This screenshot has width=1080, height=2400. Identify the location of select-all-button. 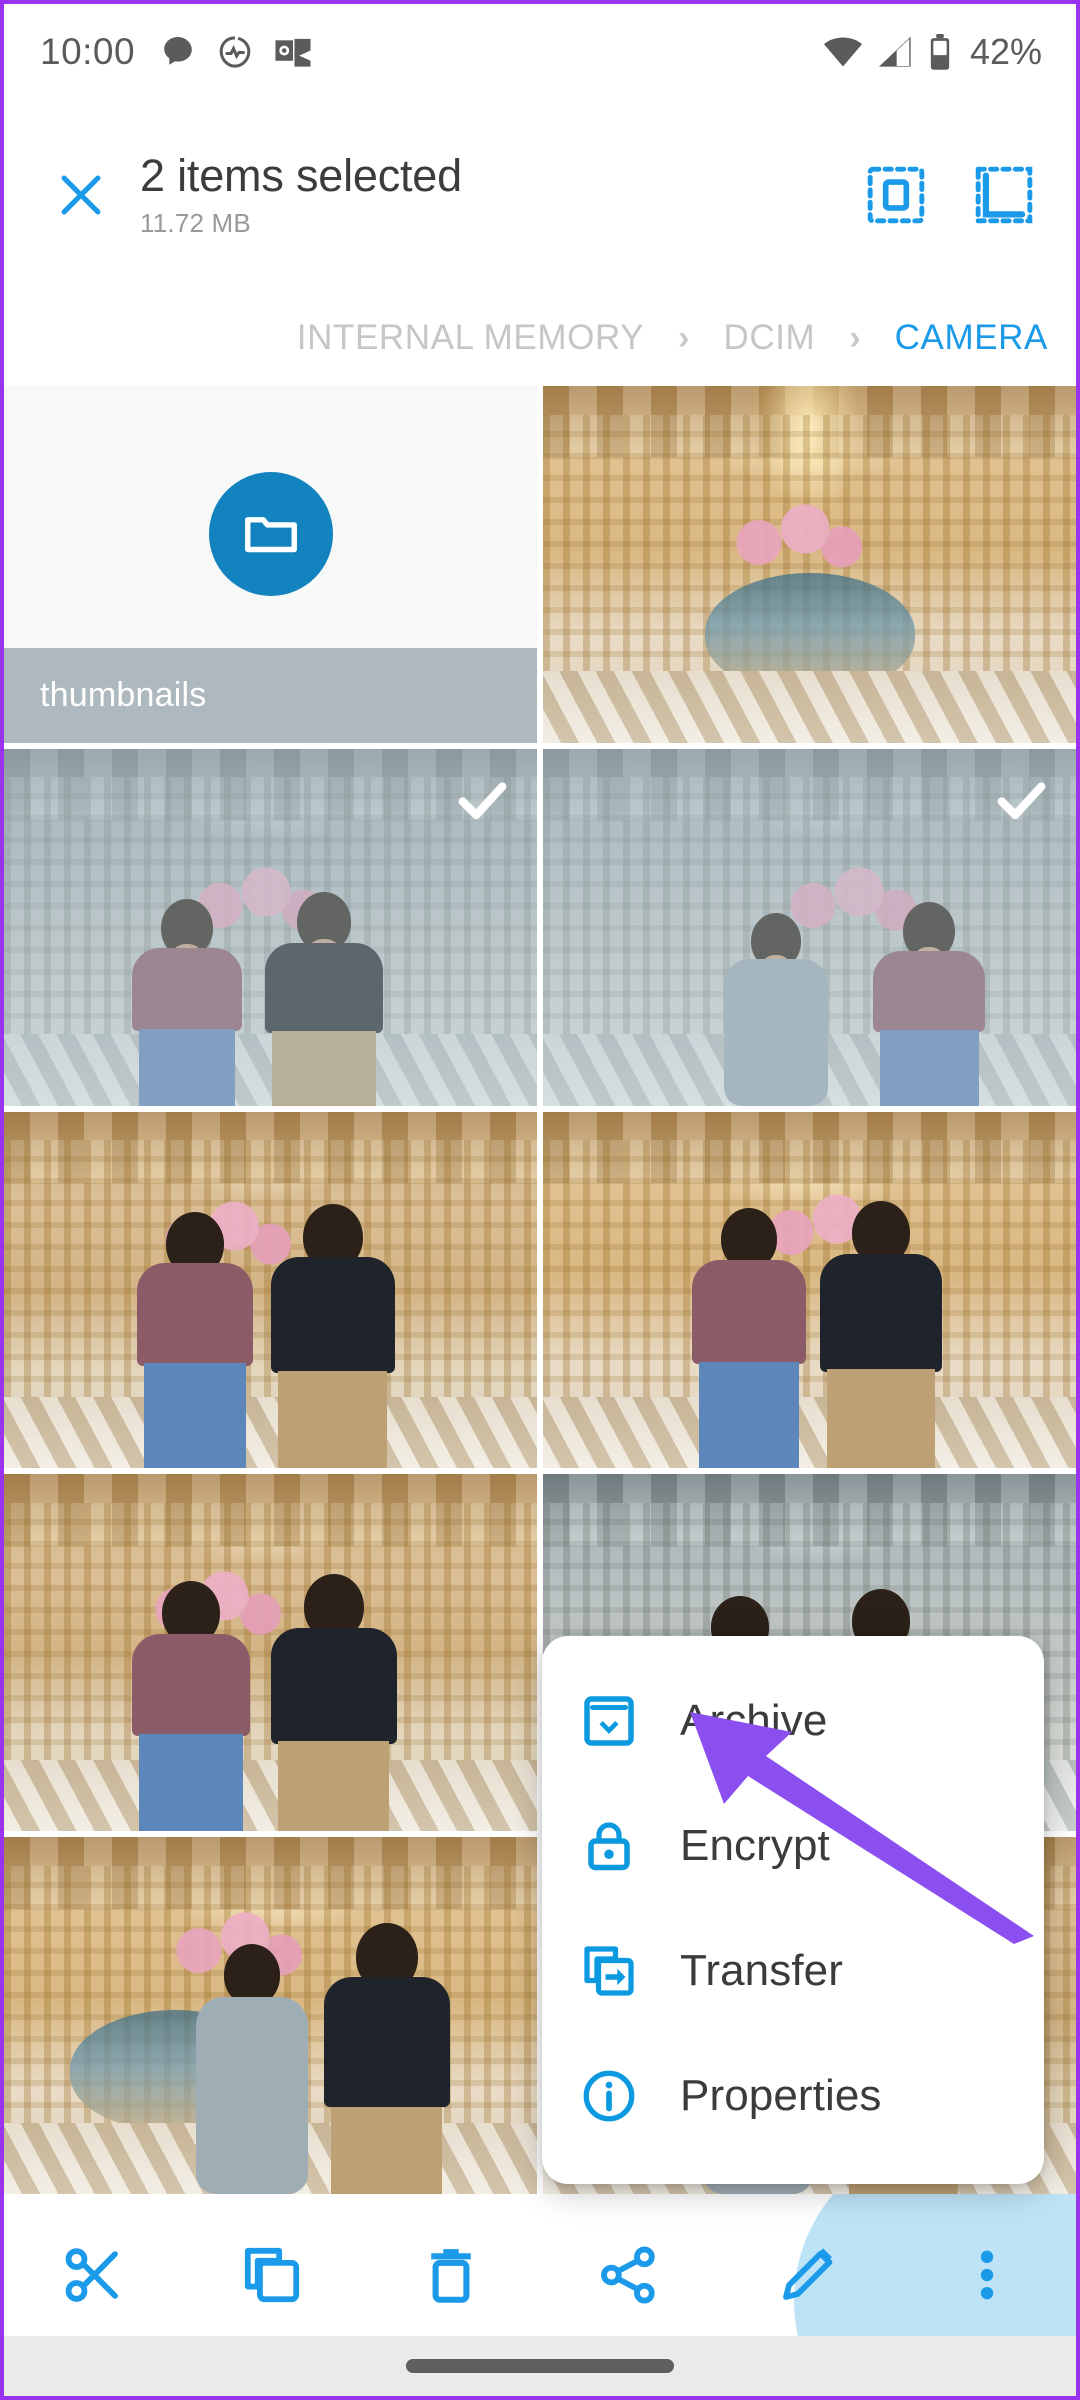
(896, 195).